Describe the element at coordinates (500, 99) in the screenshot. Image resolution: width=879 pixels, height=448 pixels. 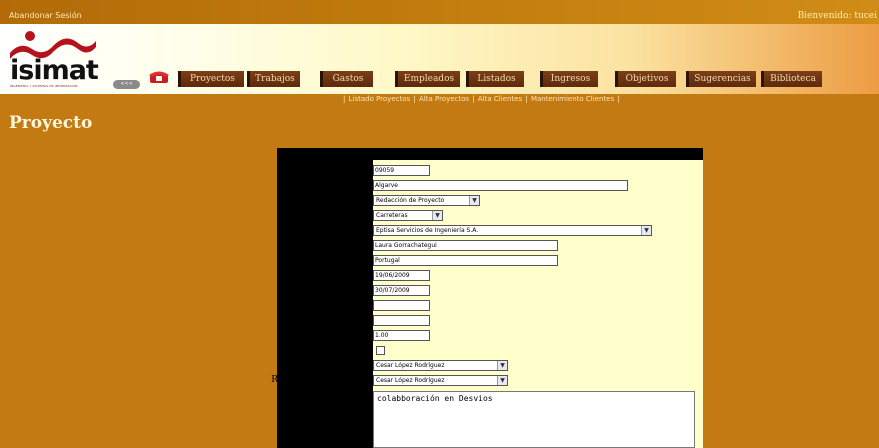
I see `subnav-alta-clientes: Alta Clientes` at that location.